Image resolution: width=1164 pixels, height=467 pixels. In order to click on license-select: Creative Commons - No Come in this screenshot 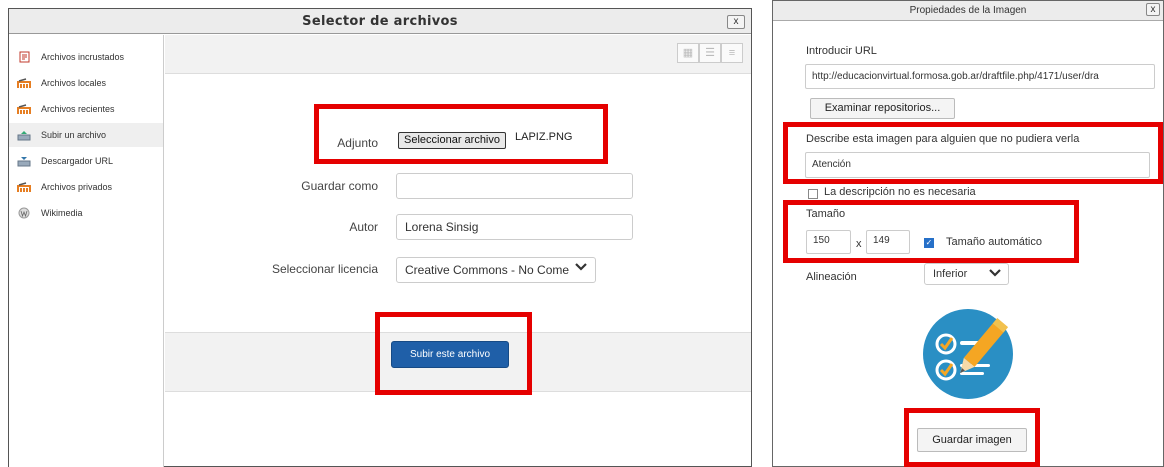, I will do `click(496, 270)`.